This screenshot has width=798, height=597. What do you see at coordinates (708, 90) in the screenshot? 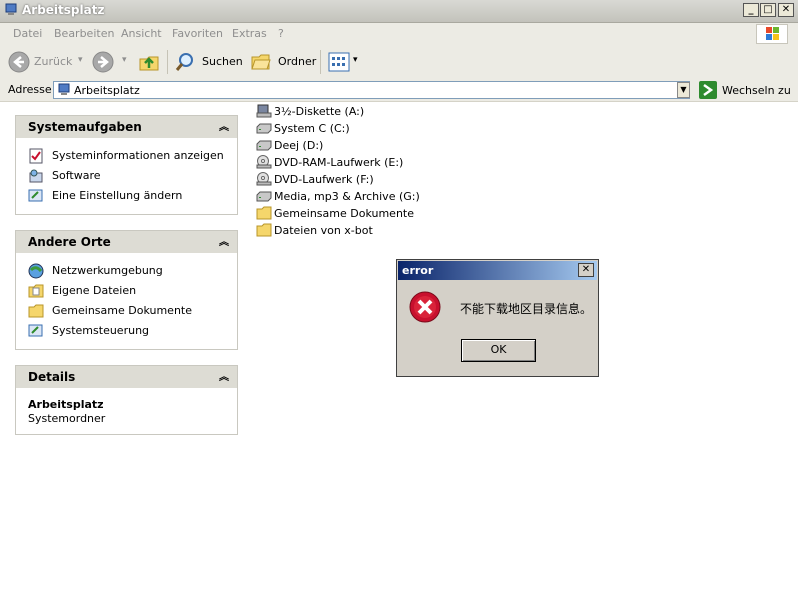
I see `go-arrow-icon` at bounding box center [708, 90].